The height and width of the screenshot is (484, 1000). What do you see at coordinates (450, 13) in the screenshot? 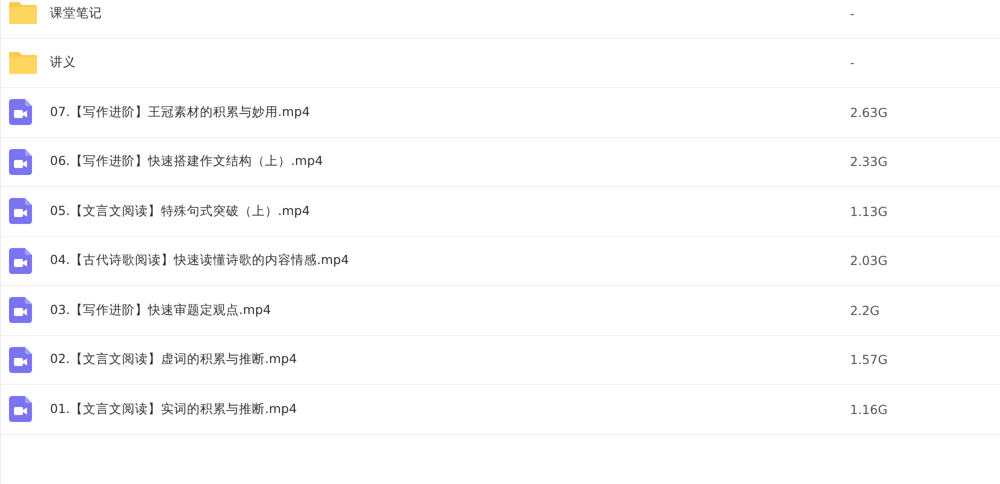
I see `file-name: 课堂笔记` at bounding box center [450, 13].